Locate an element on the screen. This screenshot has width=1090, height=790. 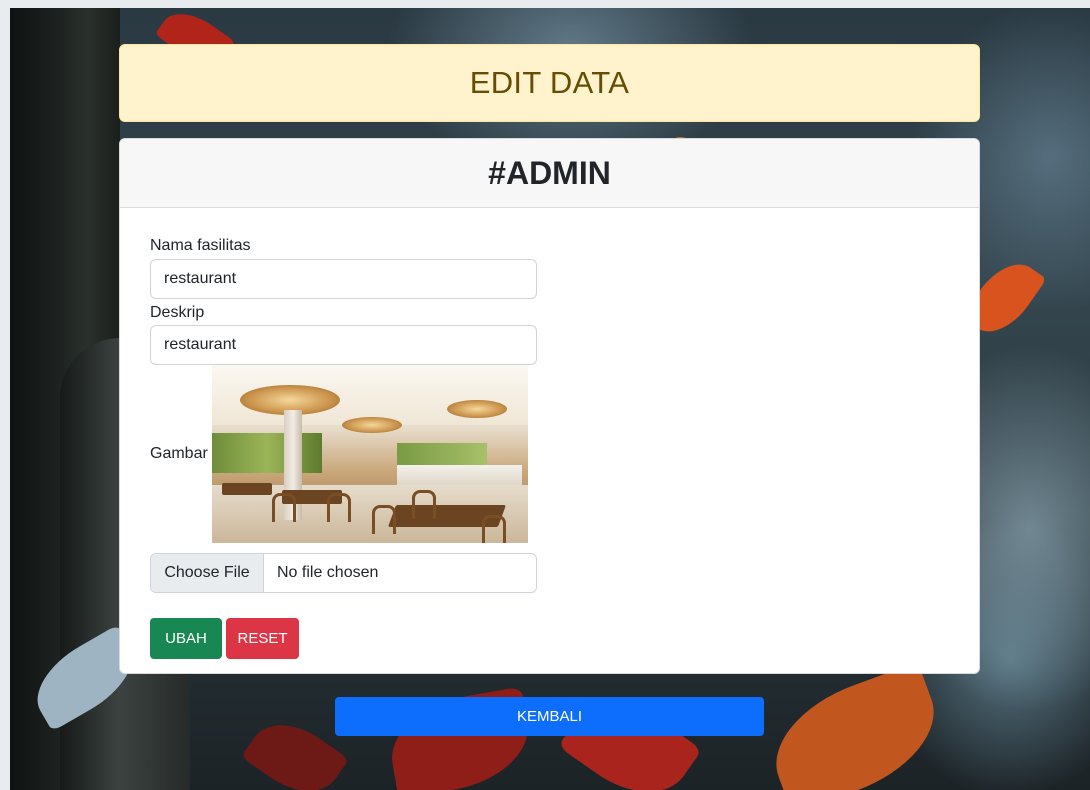
nama-fasilitas-label: Nama fasilitas is located at coordinates (200, 245).